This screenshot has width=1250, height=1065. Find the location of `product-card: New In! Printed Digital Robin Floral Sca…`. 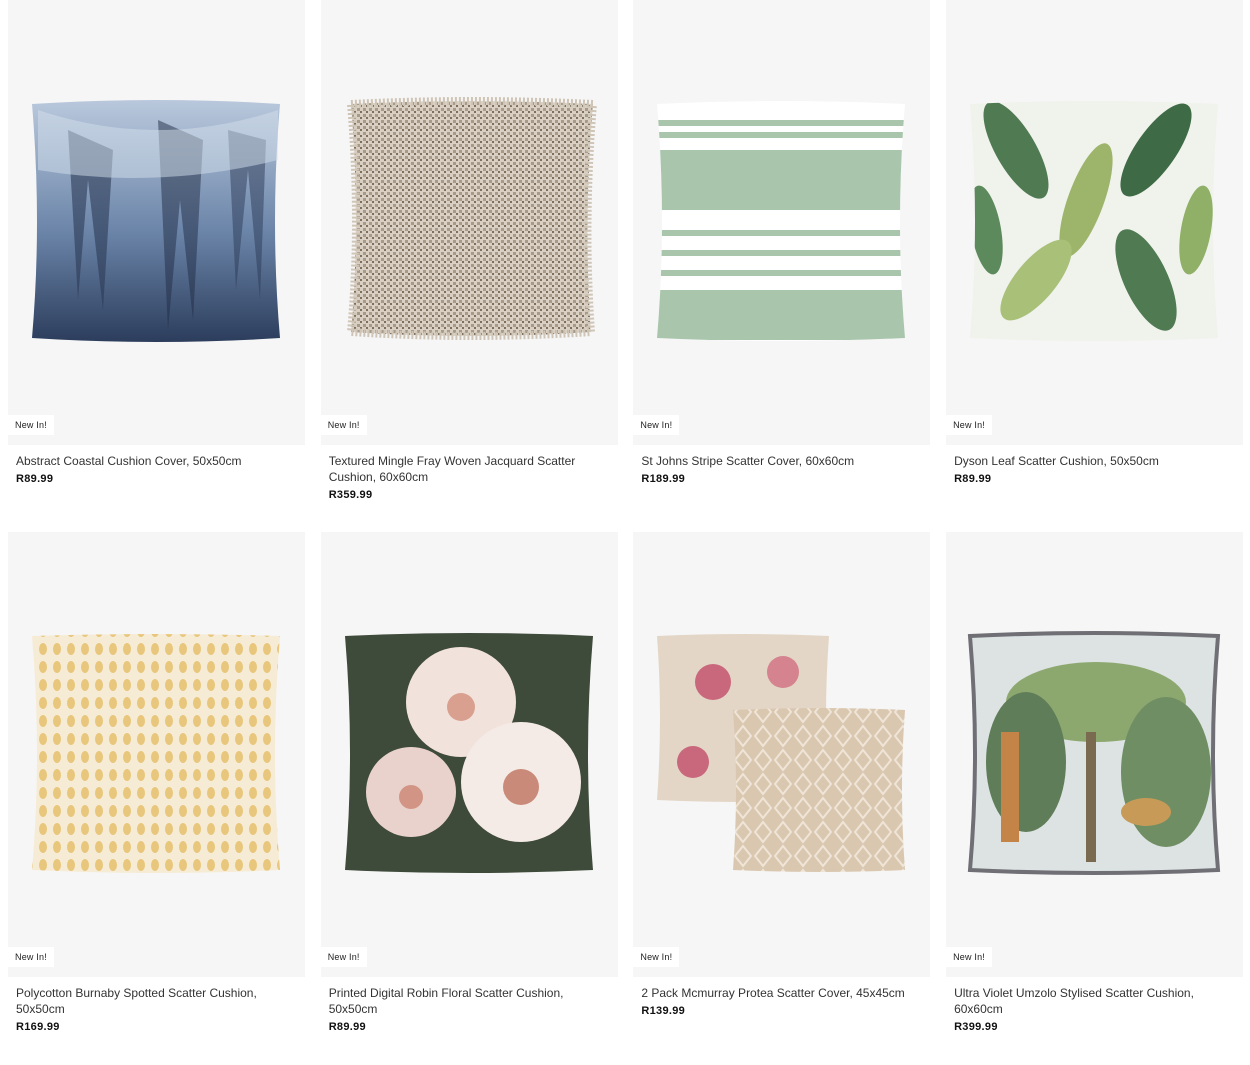

product-card: New In! Printed Digital Robin Floral Sca… is located at coordinates (469, 798).